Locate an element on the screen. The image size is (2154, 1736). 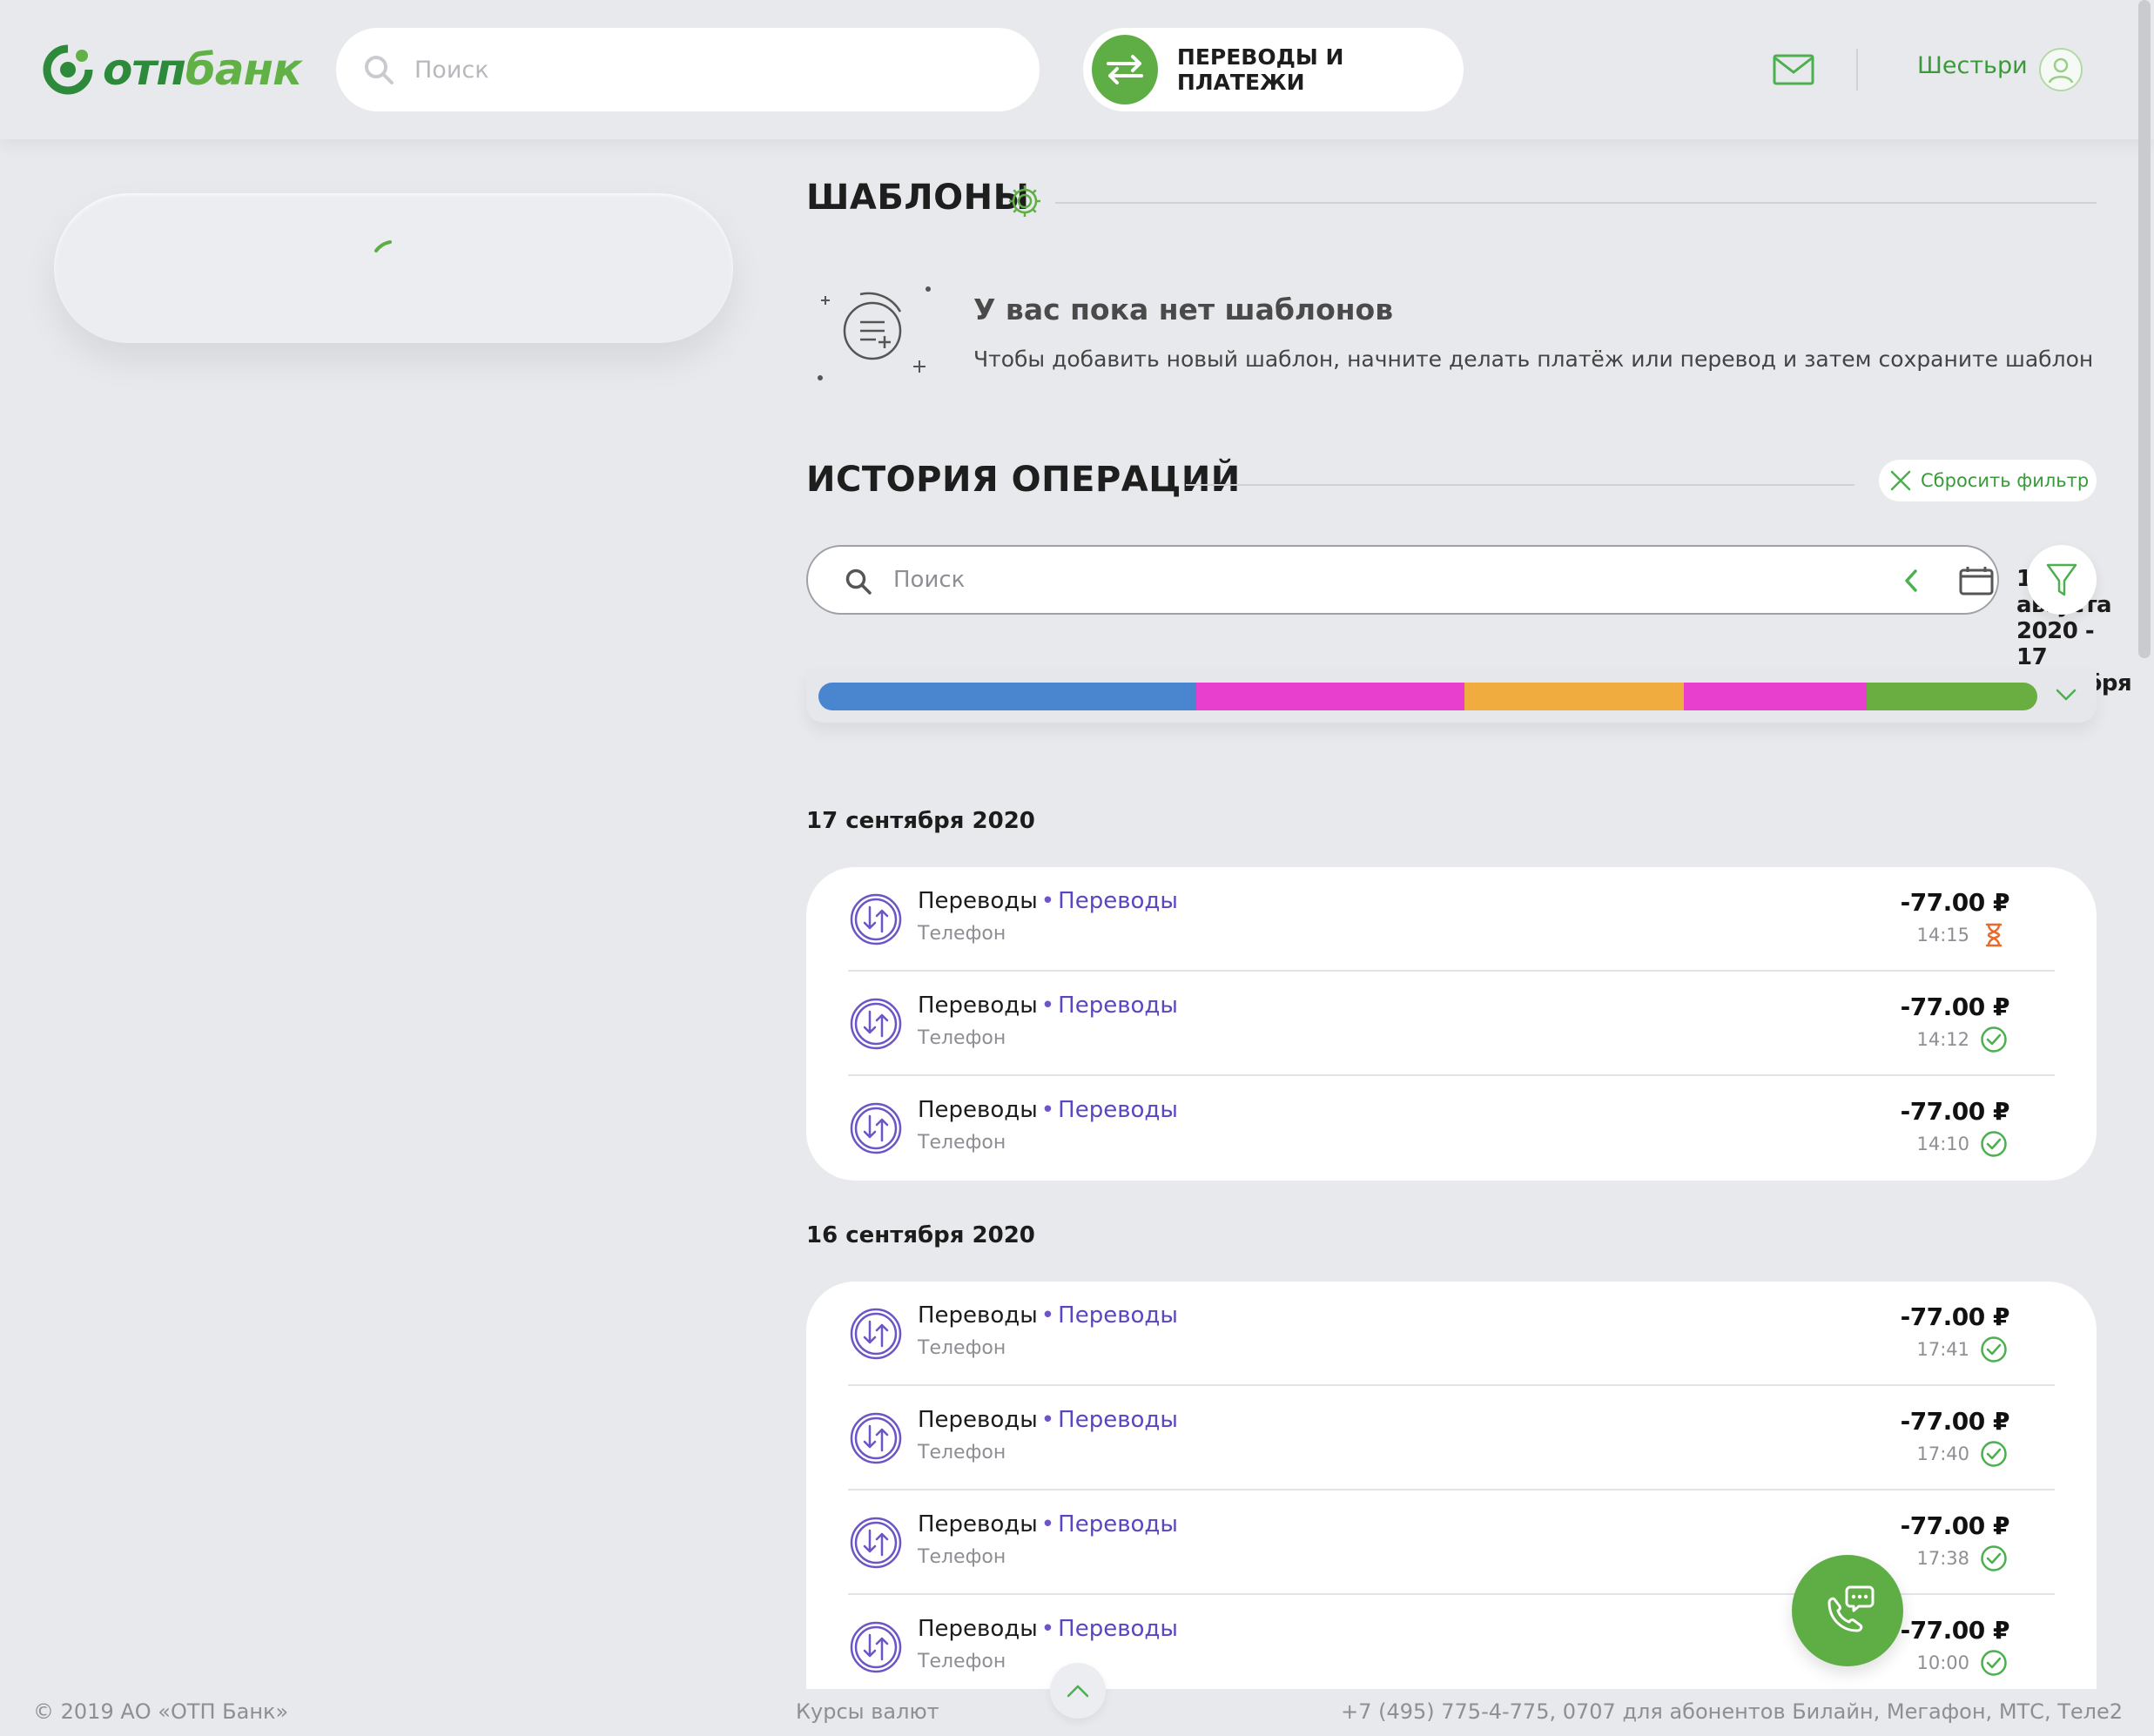
empty-templates-title: У вас пока нет шаблонов is located at coordinates (1183, 309).